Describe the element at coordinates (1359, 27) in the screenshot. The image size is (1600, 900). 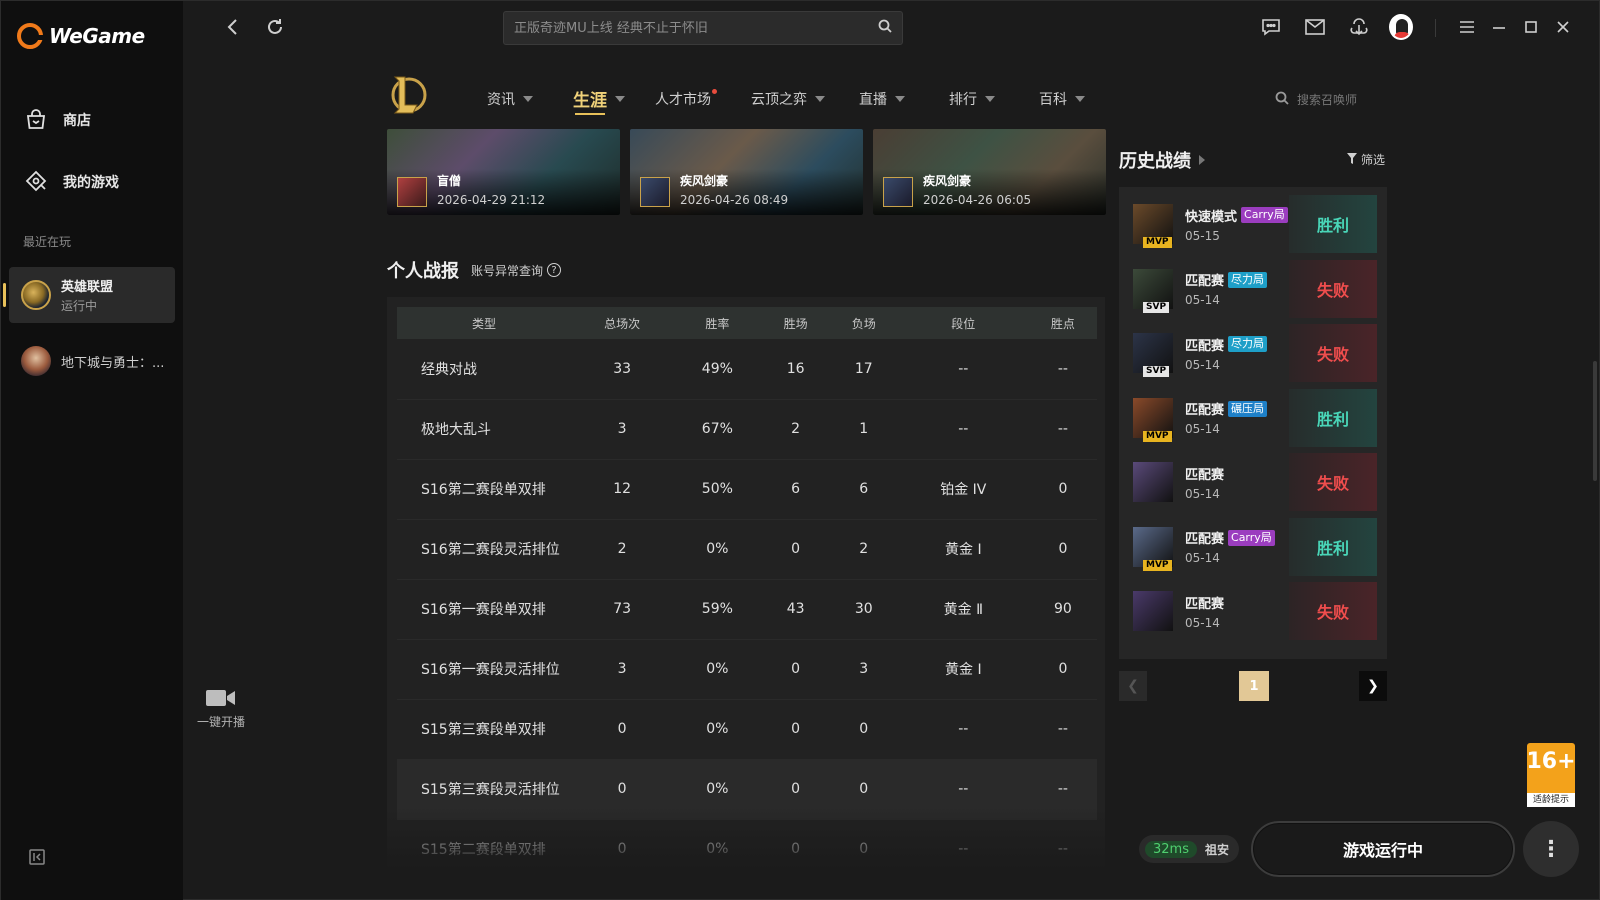
I see `download-icon` at that location.